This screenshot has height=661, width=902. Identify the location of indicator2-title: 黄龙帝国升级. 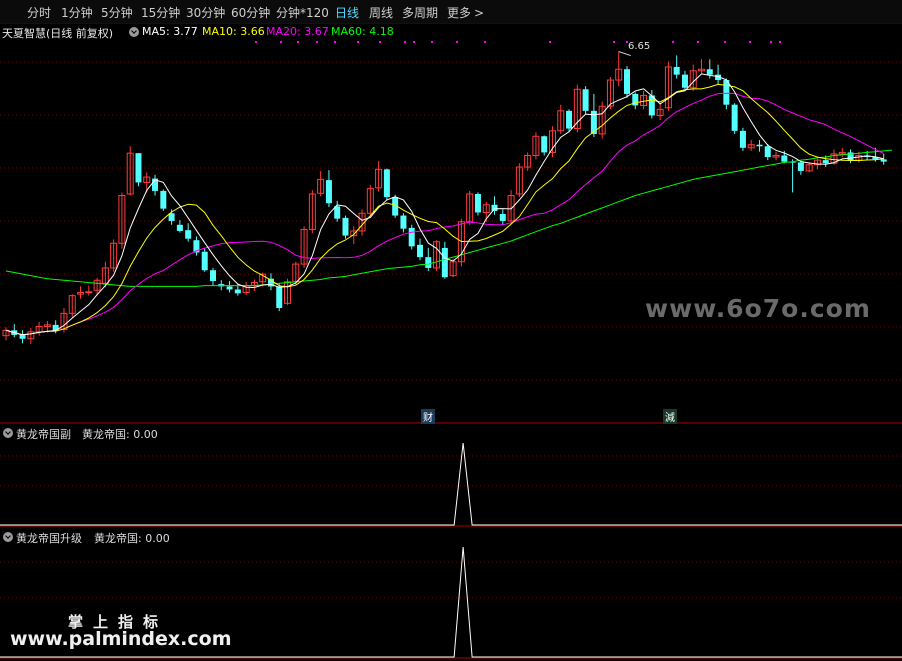
(49, 538).